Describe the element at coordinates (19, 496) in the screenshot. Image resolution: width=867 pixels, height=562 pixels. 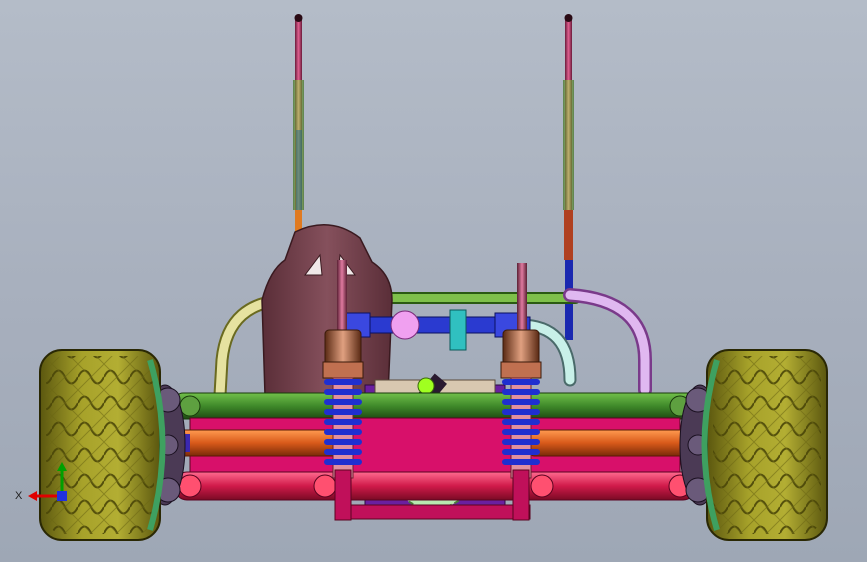
I see `x-axis-label: X` at that location.